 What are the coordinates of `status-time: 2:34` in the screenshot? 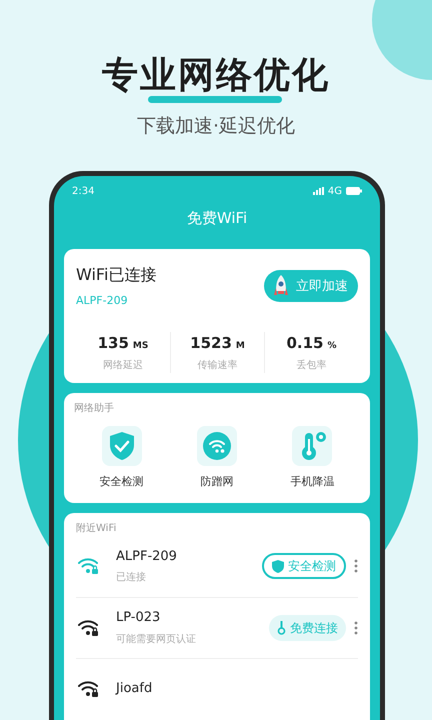 It's located at (83, 191).